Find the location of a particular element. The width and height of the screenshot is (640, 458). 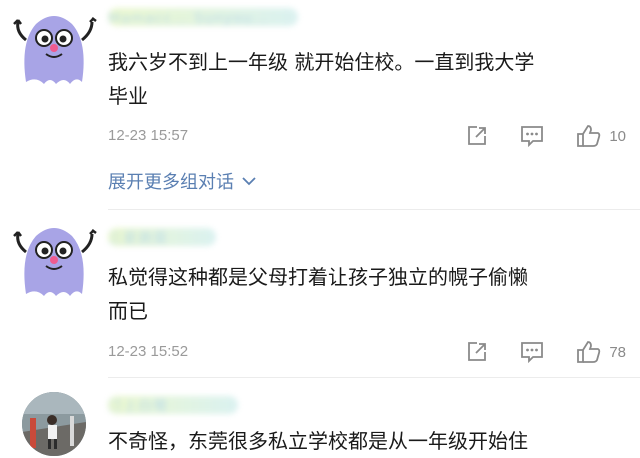

comment-text-line: 毕业 is located at coordinates (128, 96).